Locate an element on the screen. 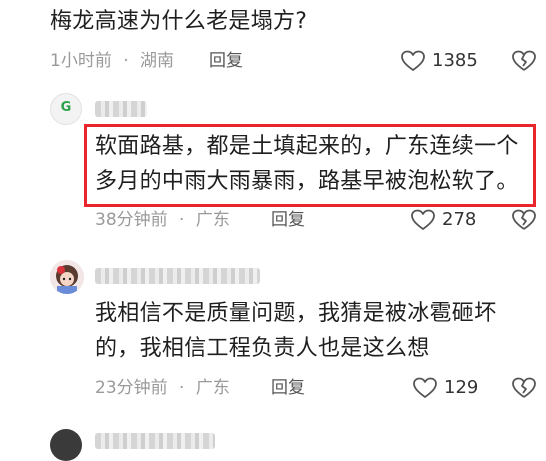  question-like-count: 1385 is located at coordinates (455, 60).